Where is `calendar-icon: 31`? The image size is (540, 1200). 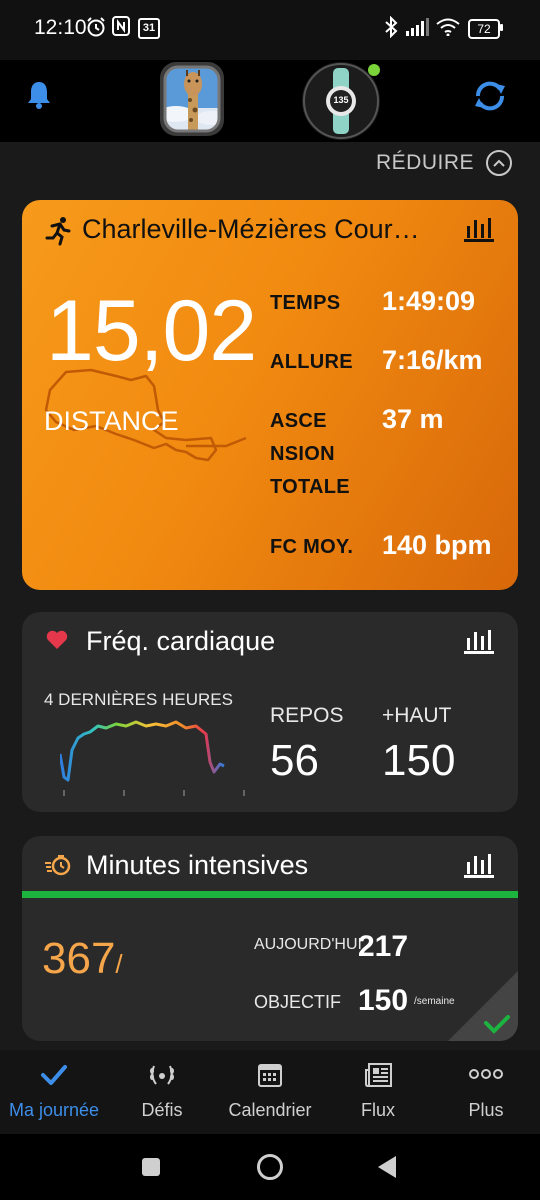 calendar-icon: 31 is located at coordinates (149, 28).